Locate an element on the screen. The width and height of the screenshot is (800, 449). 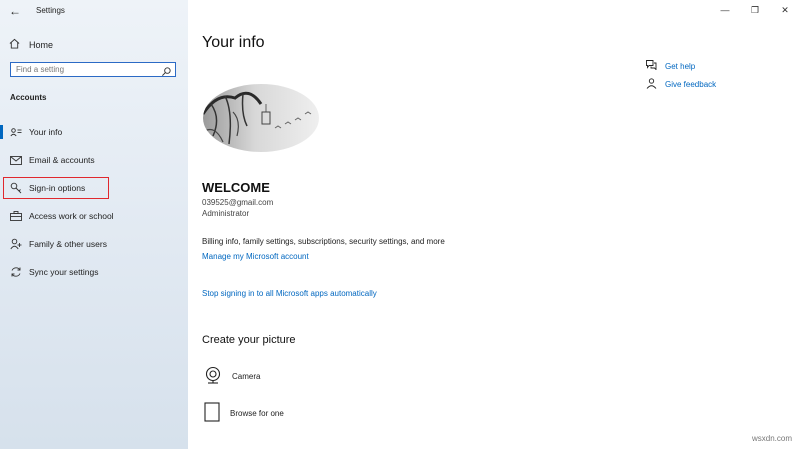
get-help-label: Get help is located at coordinates (680, 66).